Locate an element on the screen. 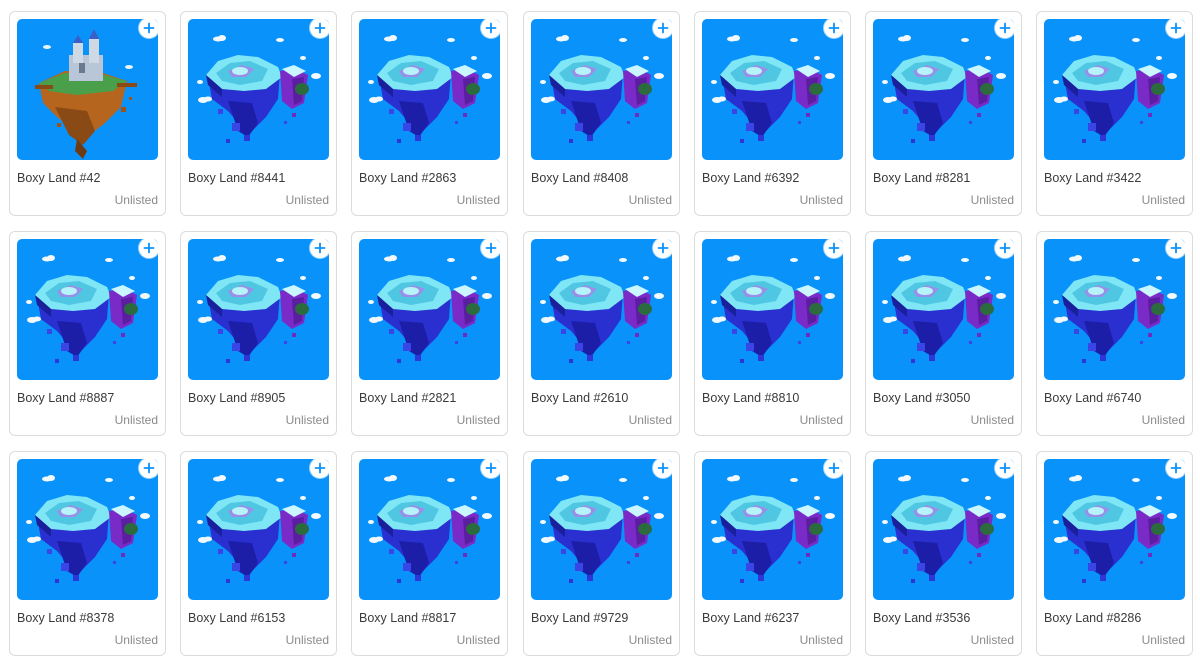 This screenshot has width=1200, height=656. nft-name: Boxy Land #8905 is located at coordinates (237, 398).